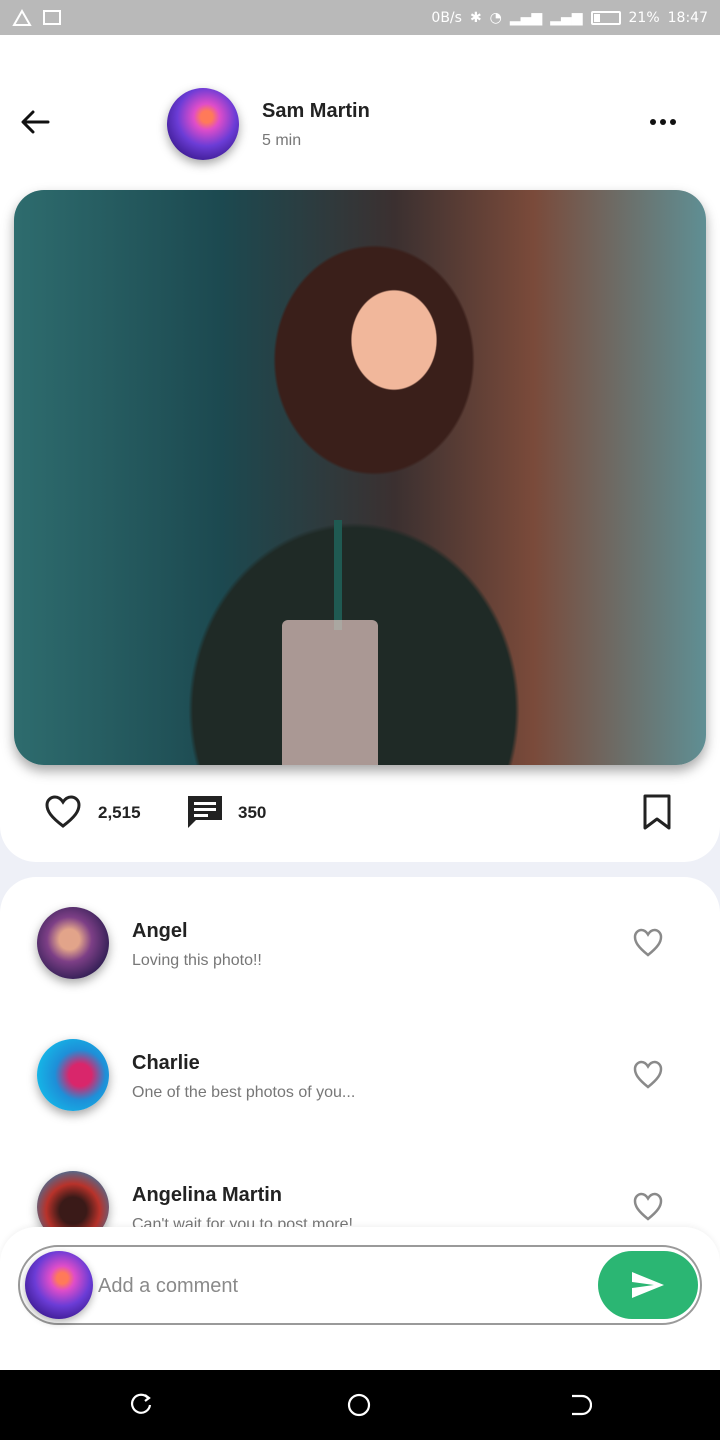 The width and height of the screenshot is (720, 1440). Describe the element at coordinates (141, 1405) in the screenshot. I see `recent-apps-icon` at that location.